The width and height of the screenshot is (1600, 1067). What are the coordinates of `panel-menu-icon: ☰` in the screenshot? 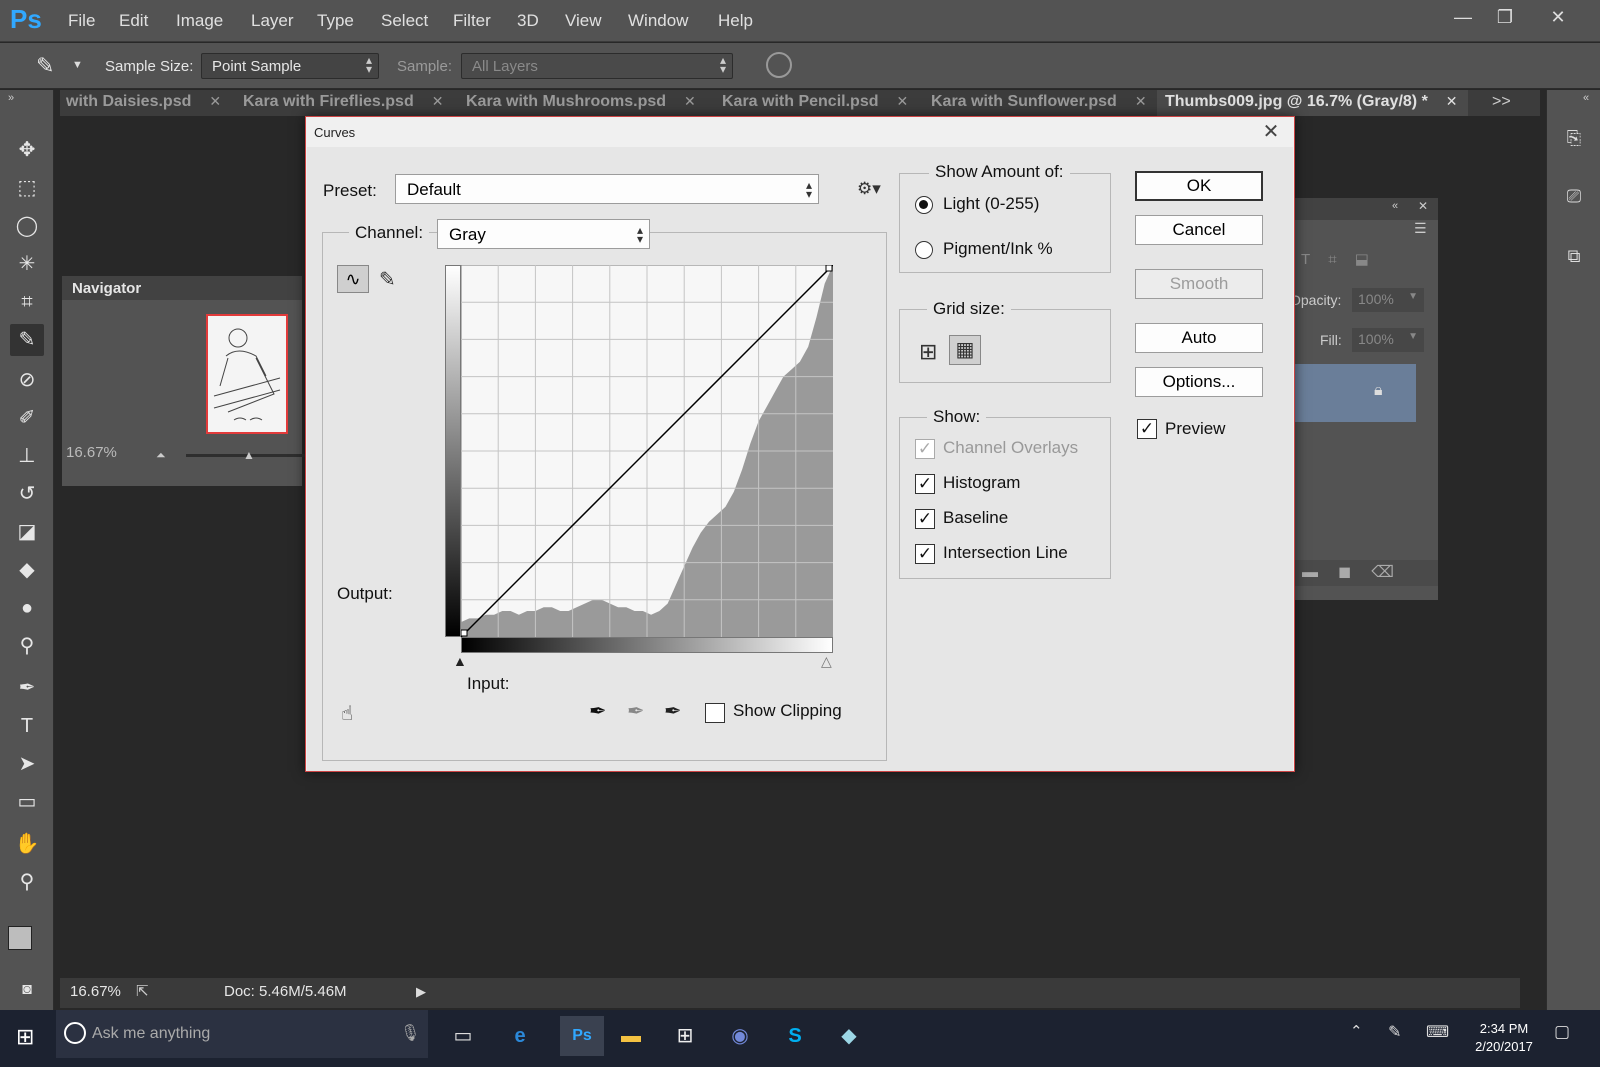 It's located at (1420, 228).